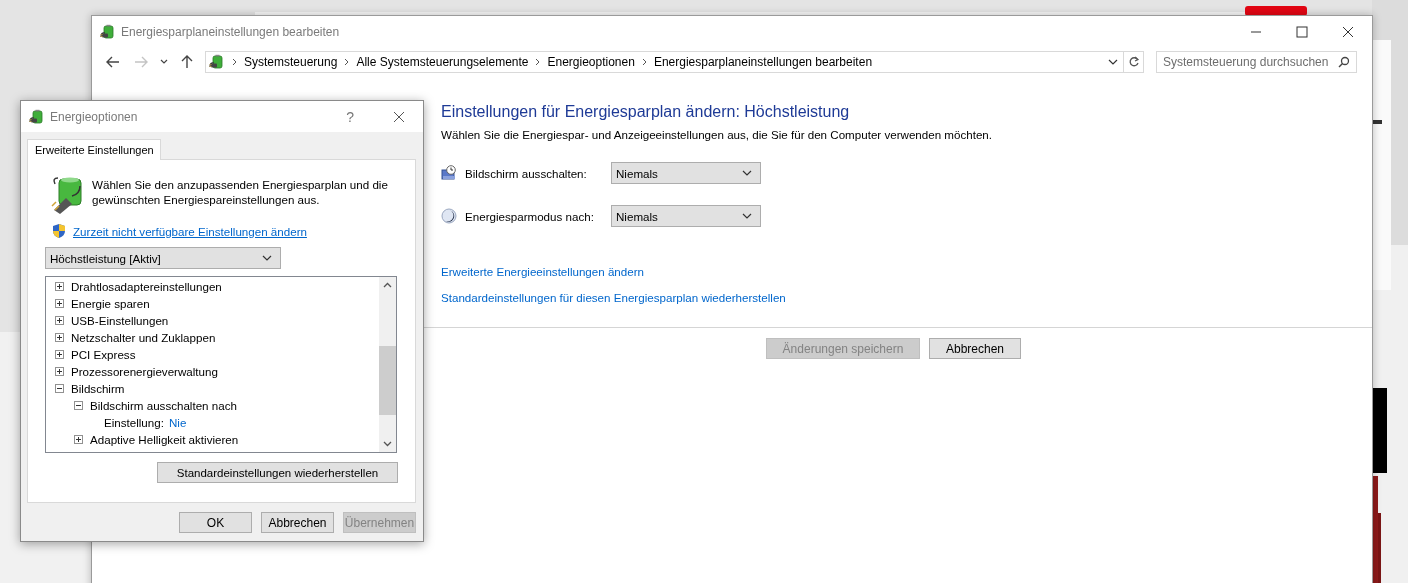 This screenshot has width=1408, height=583. What do you see at coordinates (98, 388) in the screenshot?
I see `tree-item: Bildschirm` at bounding box center [98, 388].